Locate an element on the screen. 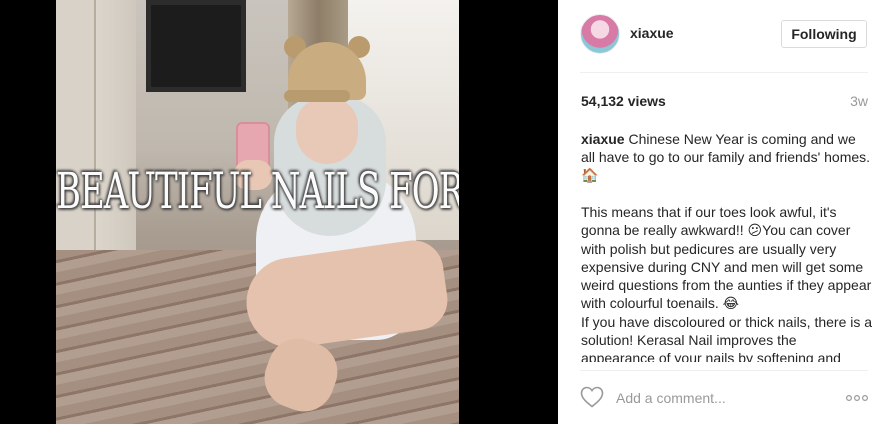 This screenshot has width=886, height=424. caption-gap is located at coordinates (727, 194).